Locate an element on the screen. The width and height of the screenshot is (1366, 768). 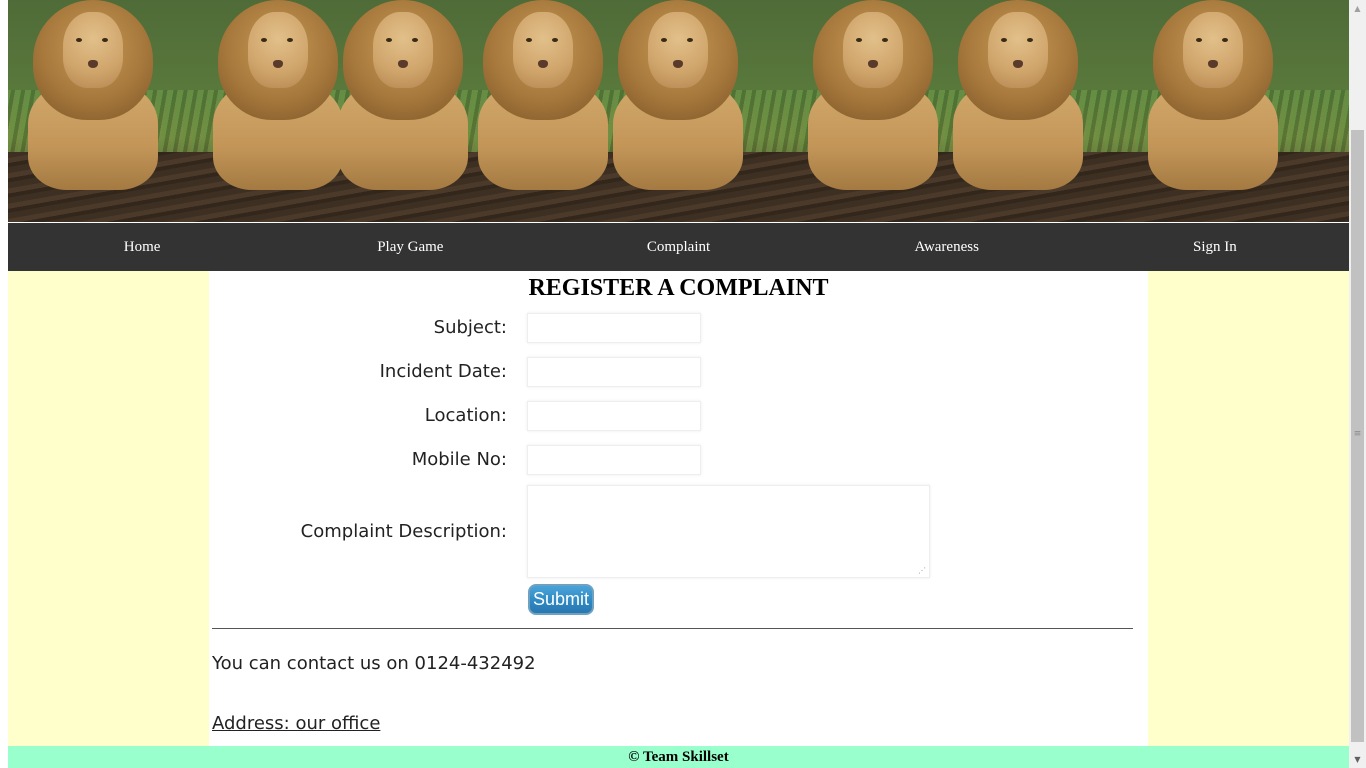
vertical-scrollbar: ▲ ≡ ▼ is located at coordinates (1357, 384).